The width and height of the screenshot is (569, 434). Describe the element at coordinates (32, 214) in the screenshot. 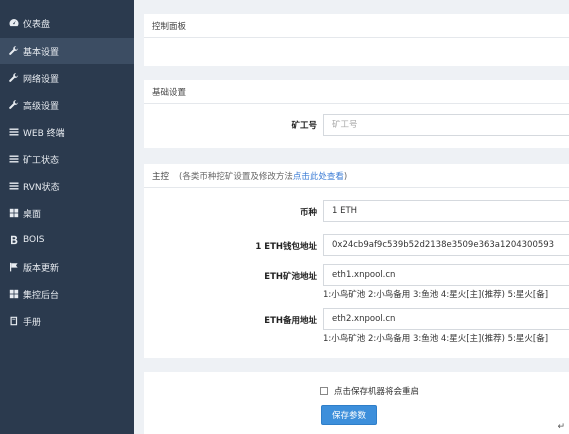

I see `sidebar-item-label: 桌面` at that location.